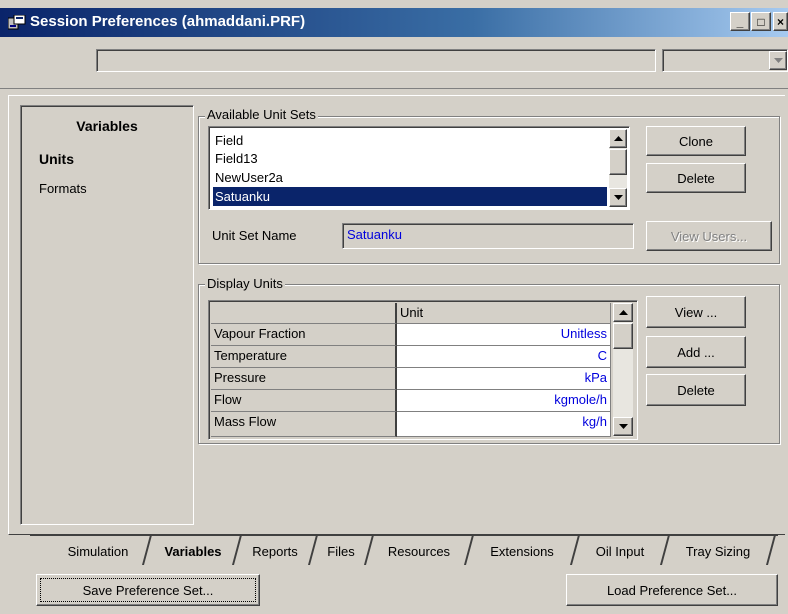 The image size is (788, 614). I want to click on grid-row-label: Mass Flow, so click(304, 424).